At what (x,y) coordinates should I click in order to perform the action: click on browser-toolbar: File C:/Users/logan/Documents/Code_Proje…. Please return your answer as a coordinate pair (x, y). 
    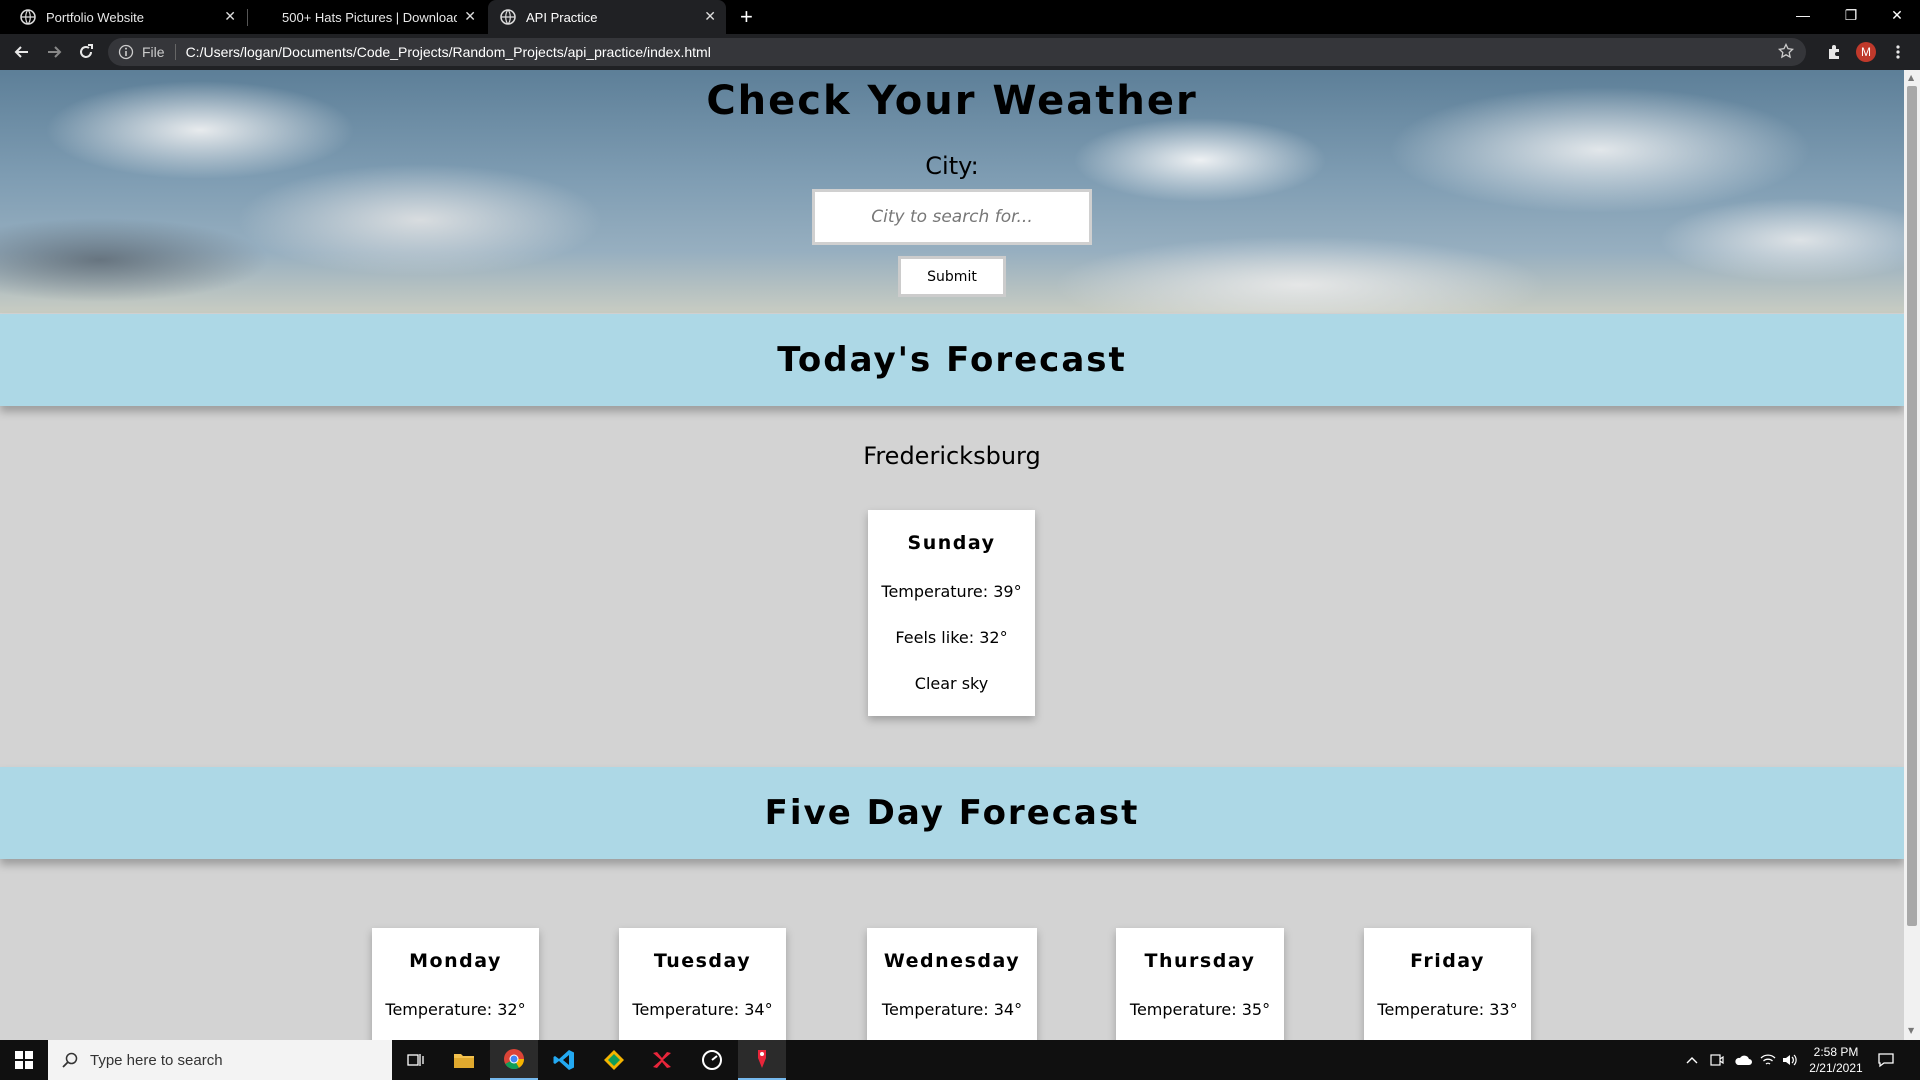
    Looking at the image, I should click on (960, 52).